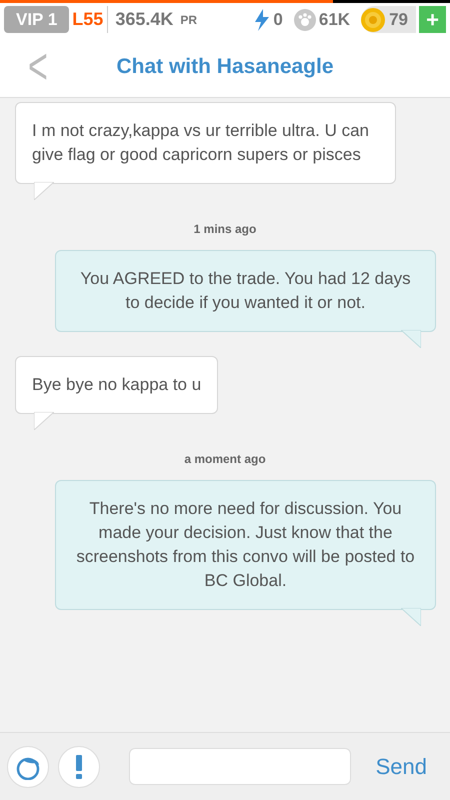 The image size is (450, 800). I want to click on add-coins-button: +, so click(432, 19).